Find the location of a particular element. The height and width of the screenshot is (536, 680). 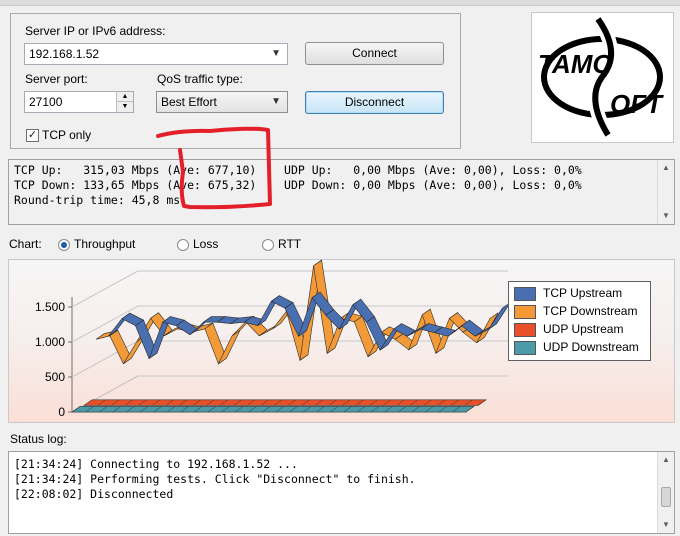

status-log-scrollbar: ▲ ▼ is located at coordinates (665, 492).